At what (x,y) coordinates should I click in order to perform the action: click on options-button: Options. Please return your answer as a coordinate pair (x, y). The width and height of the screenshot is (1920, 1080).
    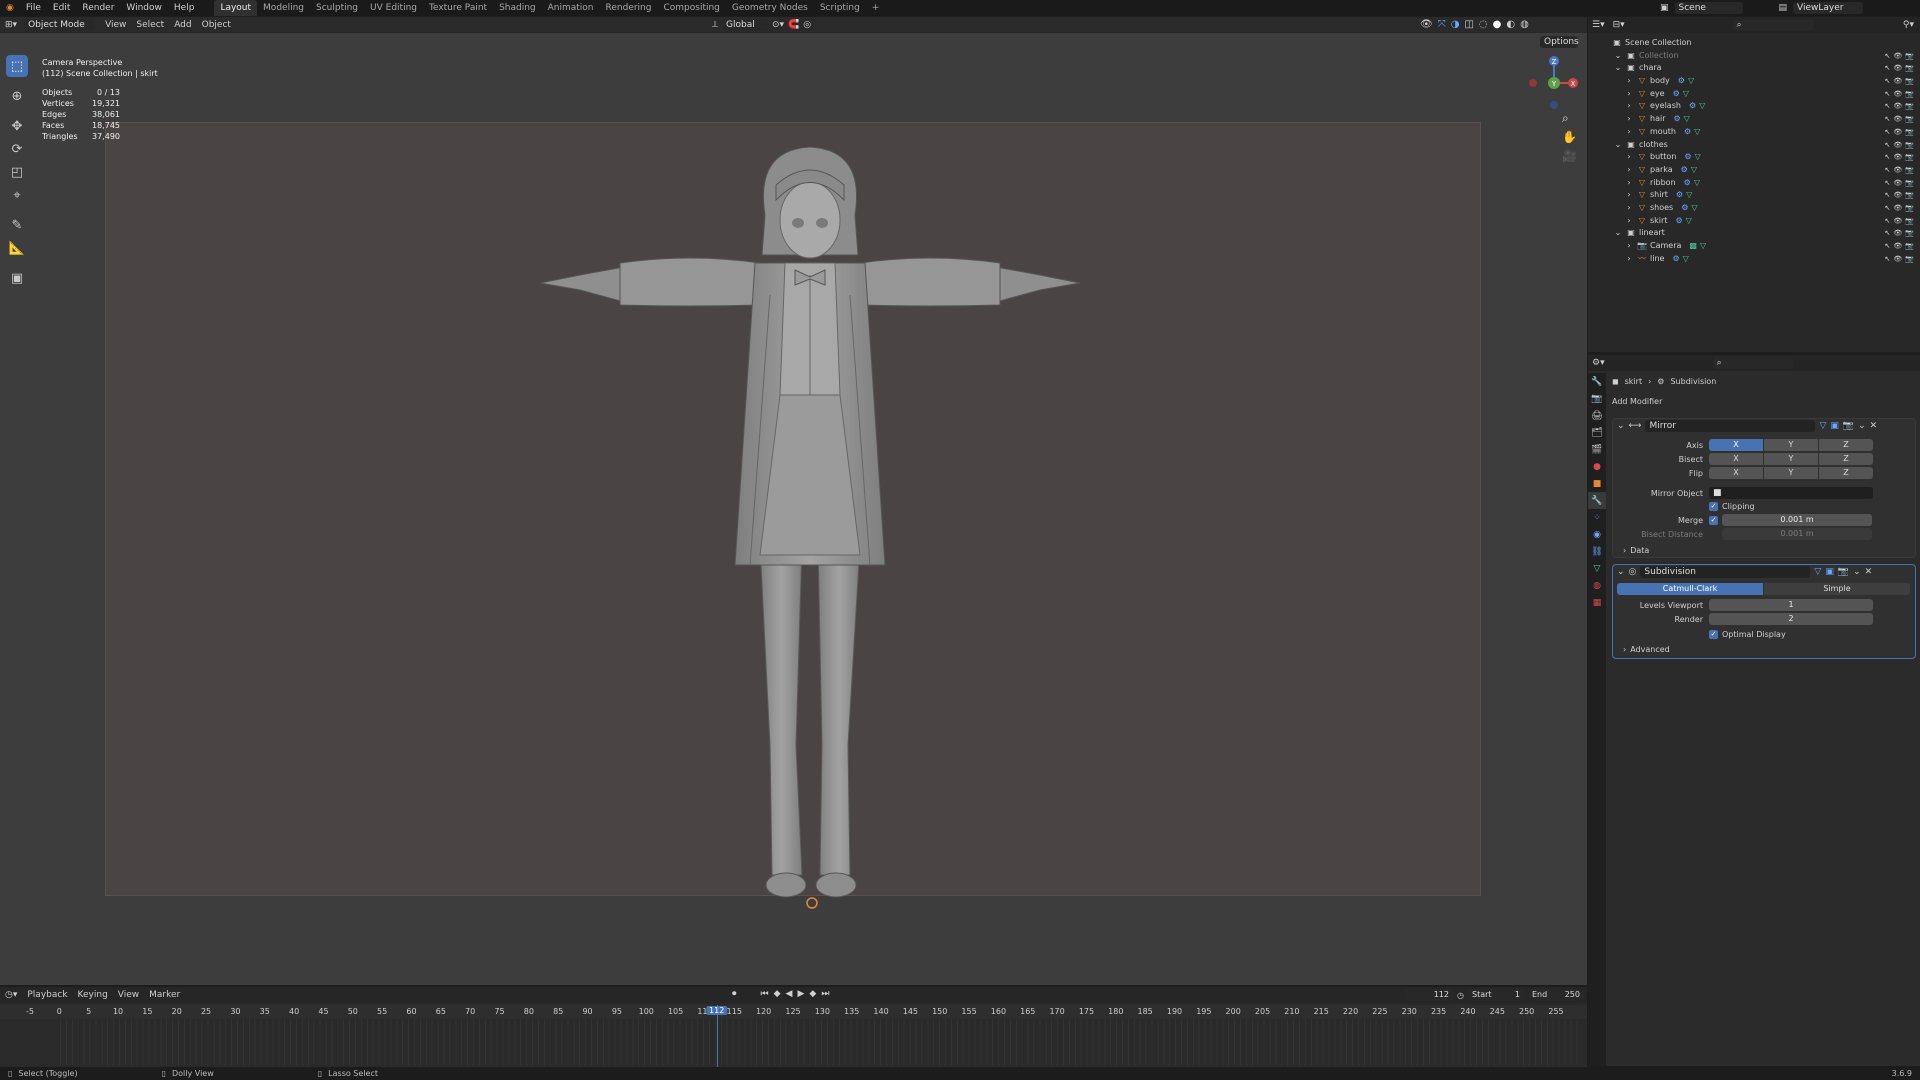
    Looking at the image, I should click on (1559, 42).